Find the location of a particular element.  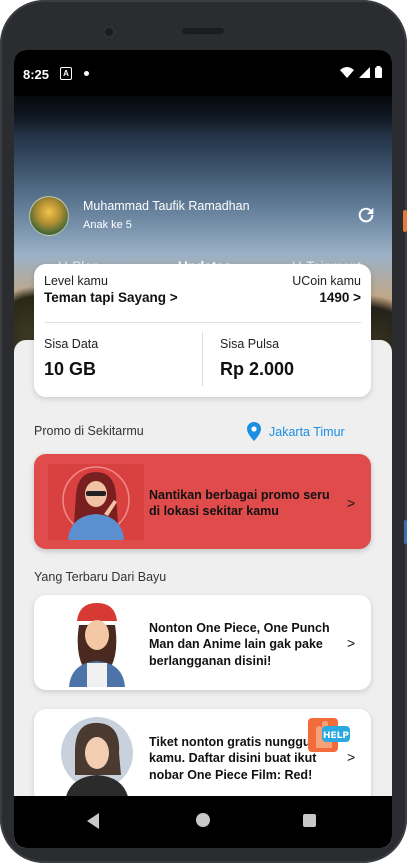

level-label: Level kamu is located at coordinates (76, 281).